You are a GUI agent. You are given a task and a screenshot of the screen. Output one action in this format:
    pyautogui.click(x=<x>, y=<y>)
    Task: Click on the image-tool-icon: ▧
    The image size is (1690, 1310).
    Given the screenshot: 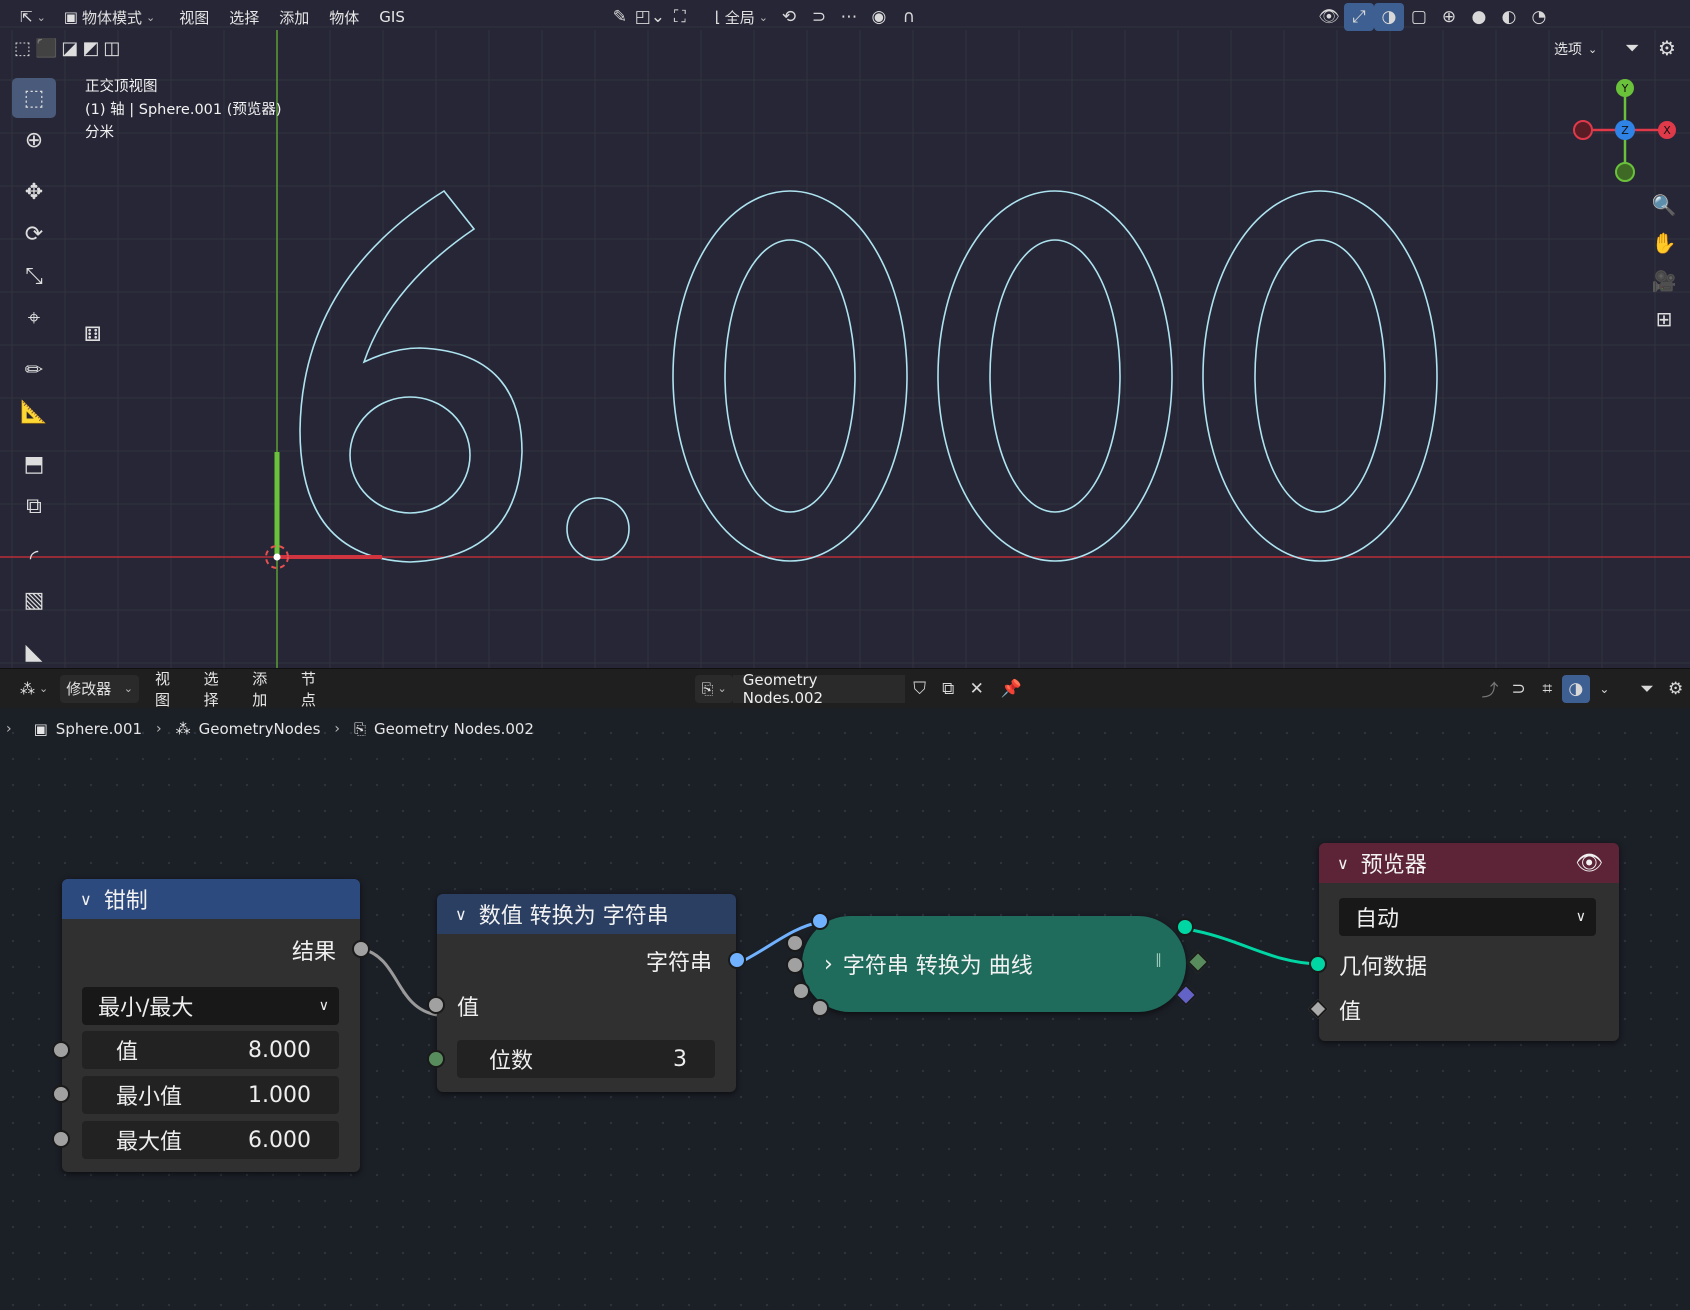 What is the action you would take?
    pyautogui.click(x=34, y=600)
    